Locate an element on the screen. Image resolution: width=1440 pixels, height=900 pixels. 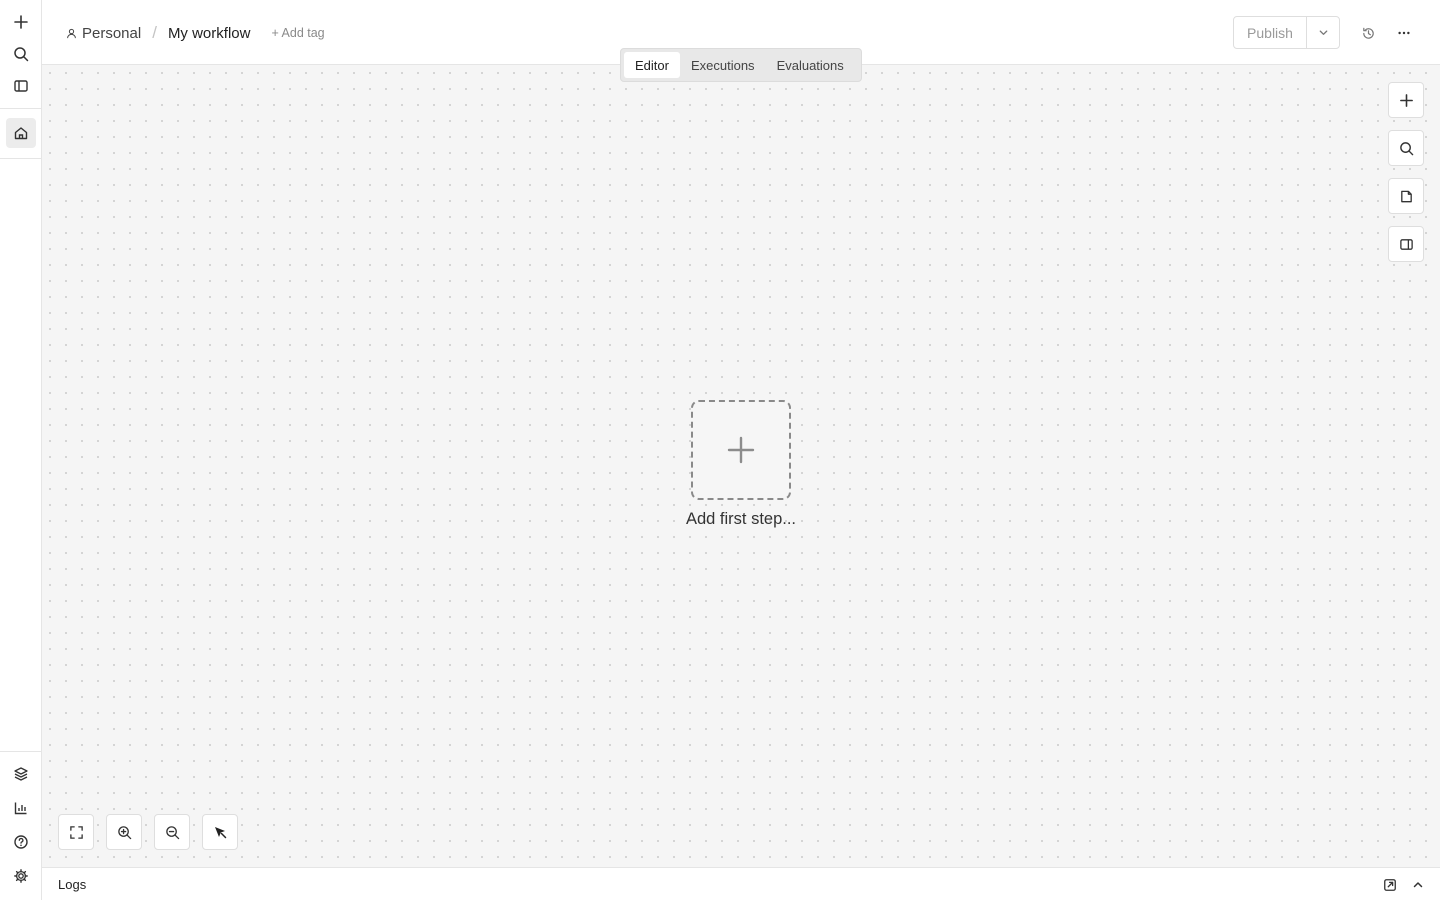
logs-panel-bar: Logs is located at coordinates (741, 883).